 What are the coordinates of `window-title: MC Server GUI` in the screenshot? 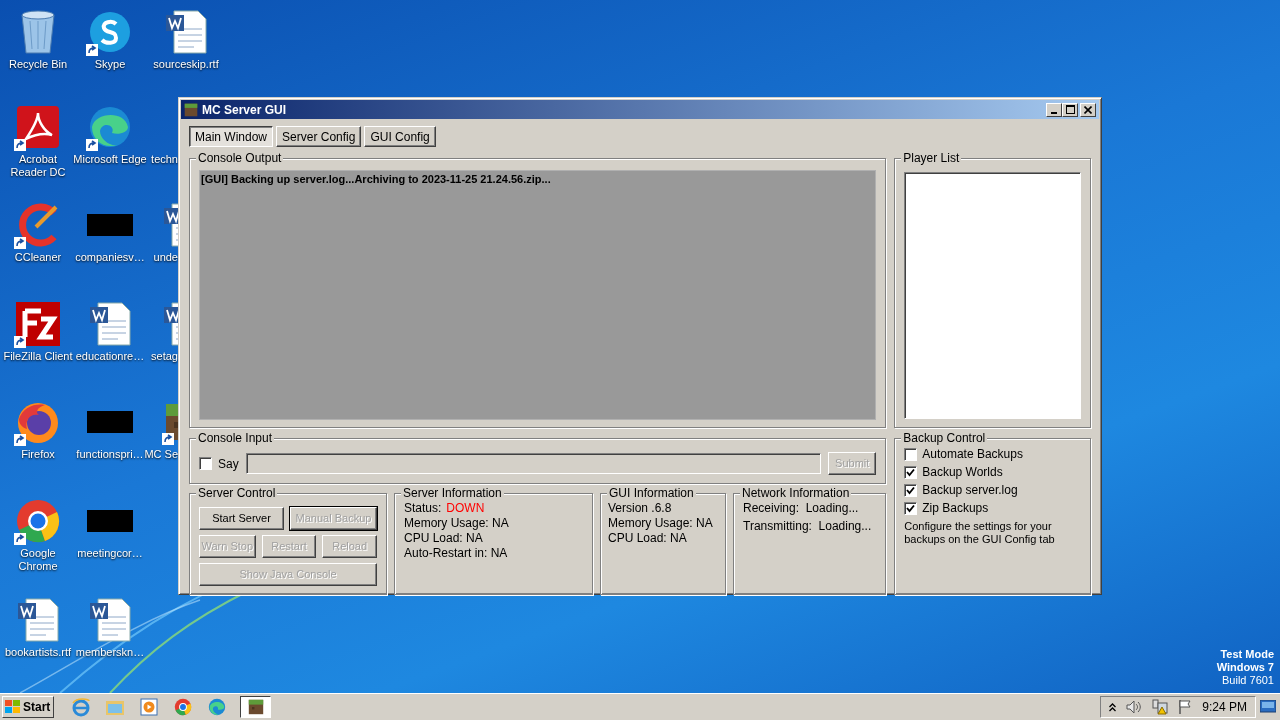 It's located at (244, 109).